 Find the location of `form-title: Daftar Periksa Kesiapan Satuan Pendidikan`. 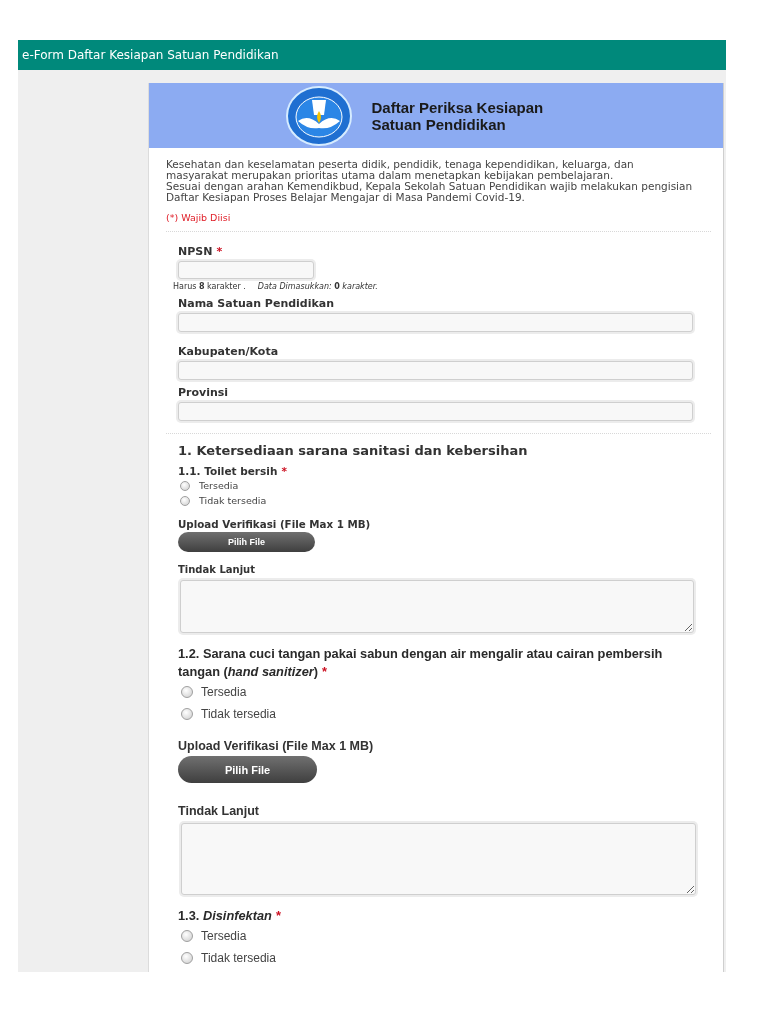

form-title: Daftar Periksa Kesiapan Satuan Pendidikan is located at coordinates (458, 115).